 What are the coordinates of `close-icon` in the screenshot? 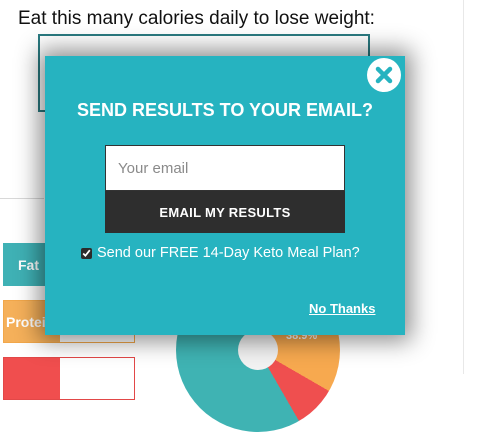 It's located at (384, 75).